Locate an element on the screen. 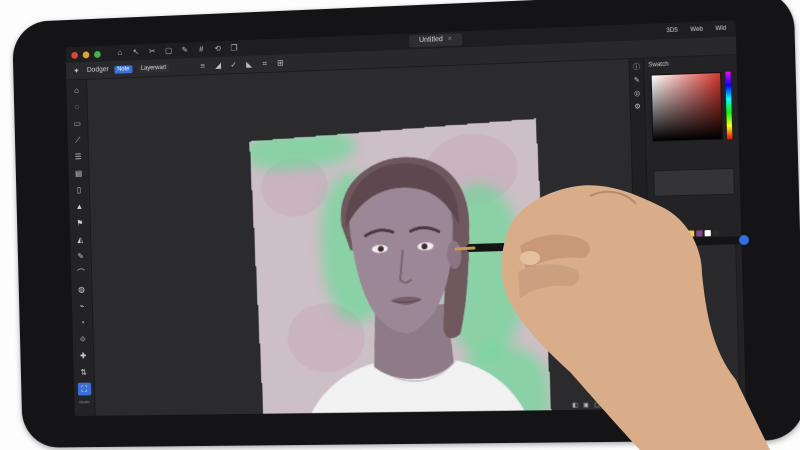  corner-icon: ◢ is located at coordinates (218, 65).